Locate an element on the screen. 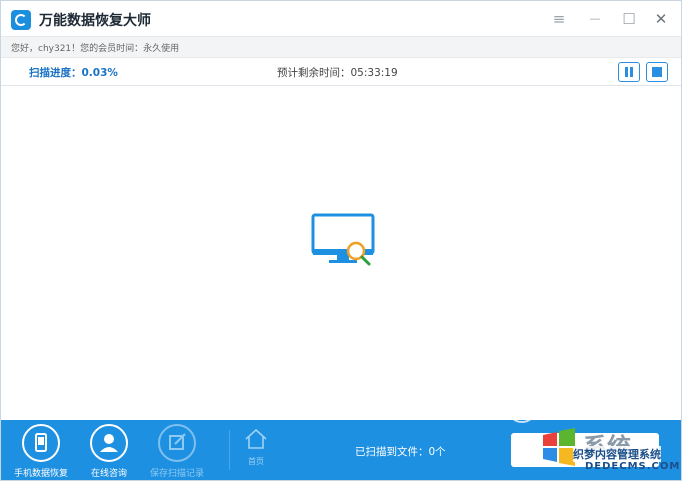 Image resolution: width=682 pixels, height=481 pixels. account-bar: 您好，chy321！您的会员时间：永久使用 is located at coordinates (341, 47).